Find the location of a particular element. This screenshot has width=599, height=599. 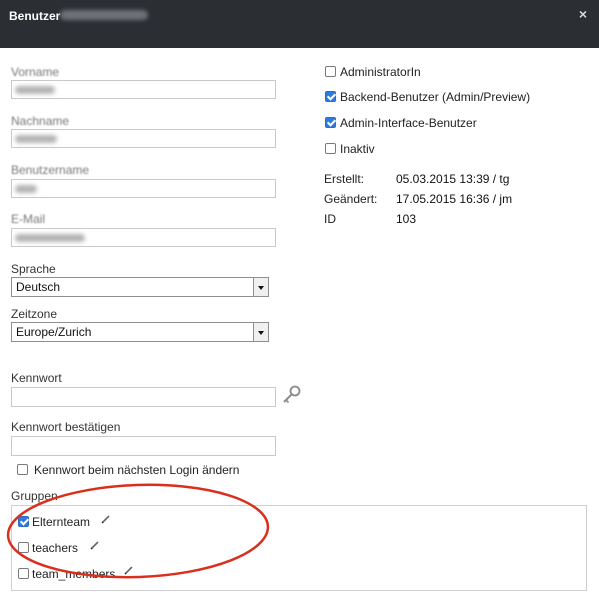

role-label-admin-interface: Admin-Interface-Benutzer is located at coordinates (408, 123).